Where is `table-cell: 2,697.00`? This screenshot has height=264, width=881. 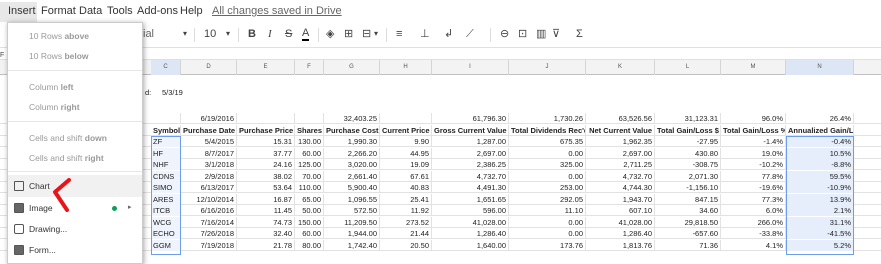 table-cell: 2,697.00 is located at coordinates (470, 153).